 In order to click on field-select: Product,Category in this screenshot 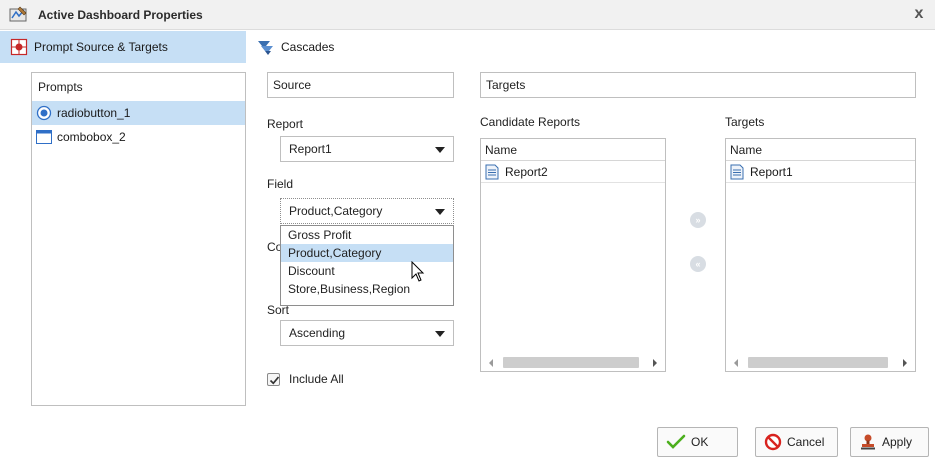, I will do `click(367, 211)`.